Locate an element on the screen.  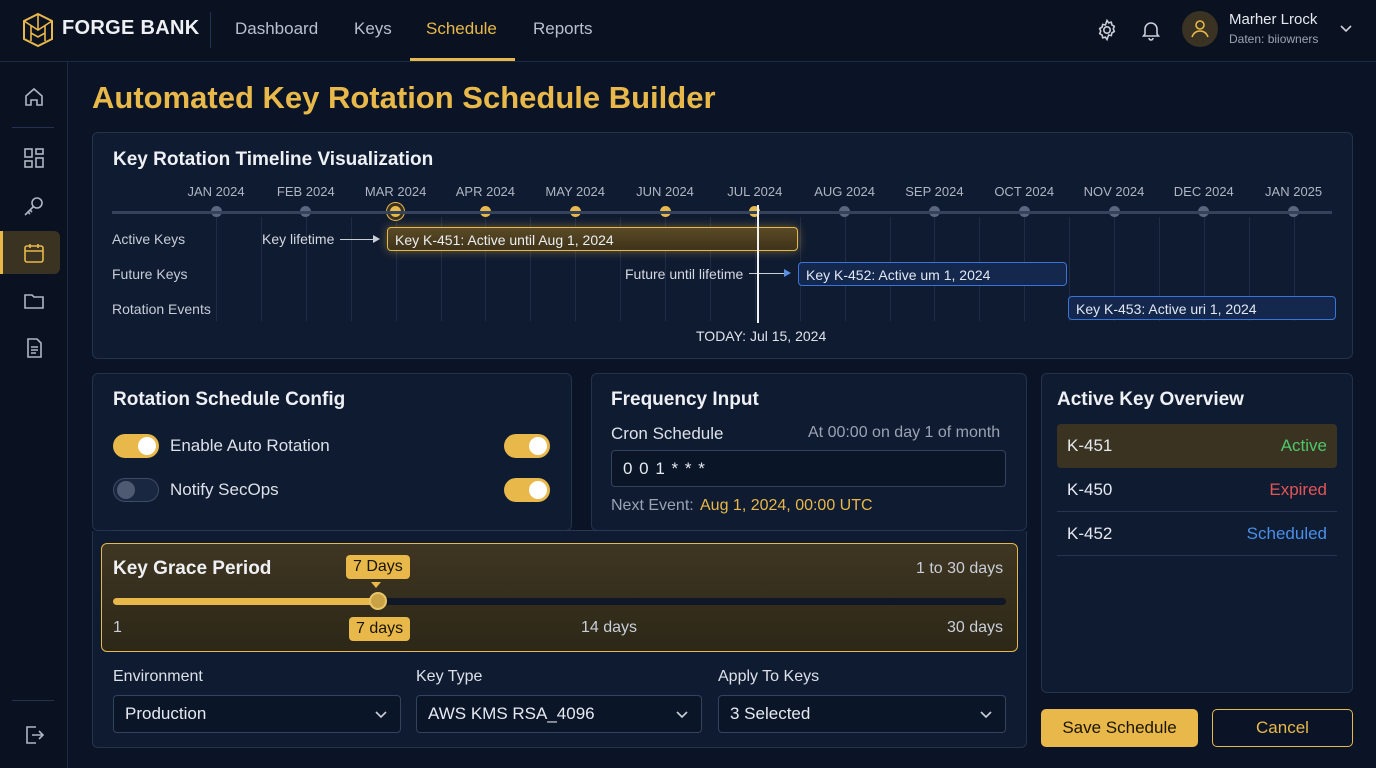
grace-current-label: 7 days is located at coordinates (380, 629).